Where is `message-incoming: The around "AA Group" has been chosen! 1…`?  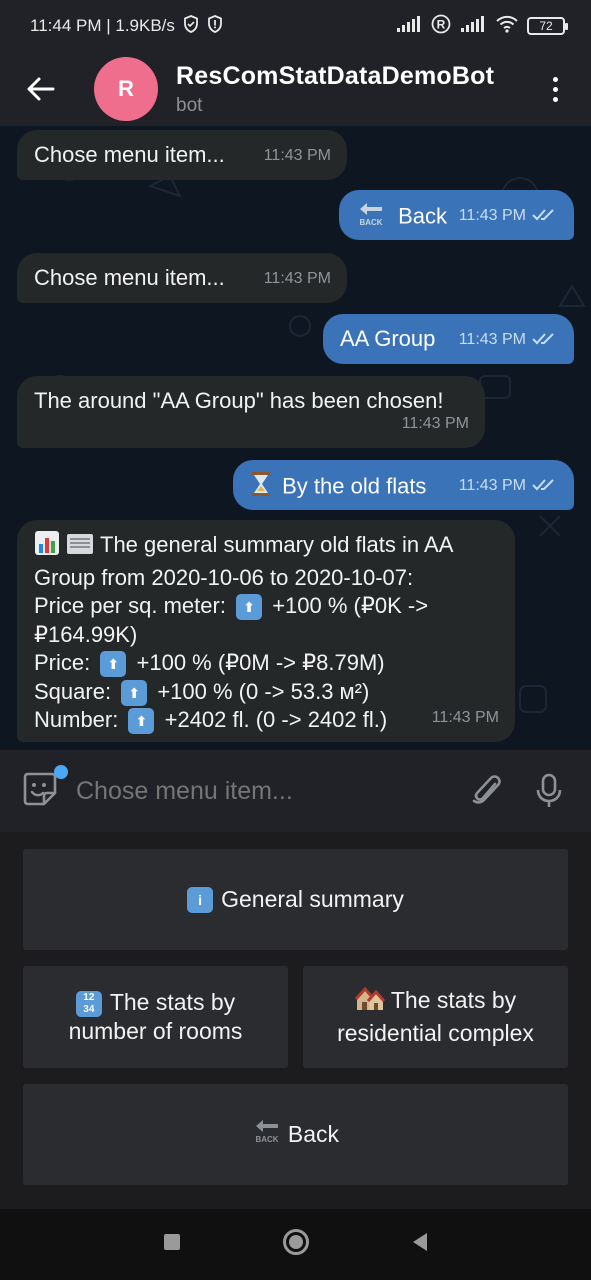 message-incoming: The around "AA Group" has been chosen! 1… is located at coordinates (251, 412).